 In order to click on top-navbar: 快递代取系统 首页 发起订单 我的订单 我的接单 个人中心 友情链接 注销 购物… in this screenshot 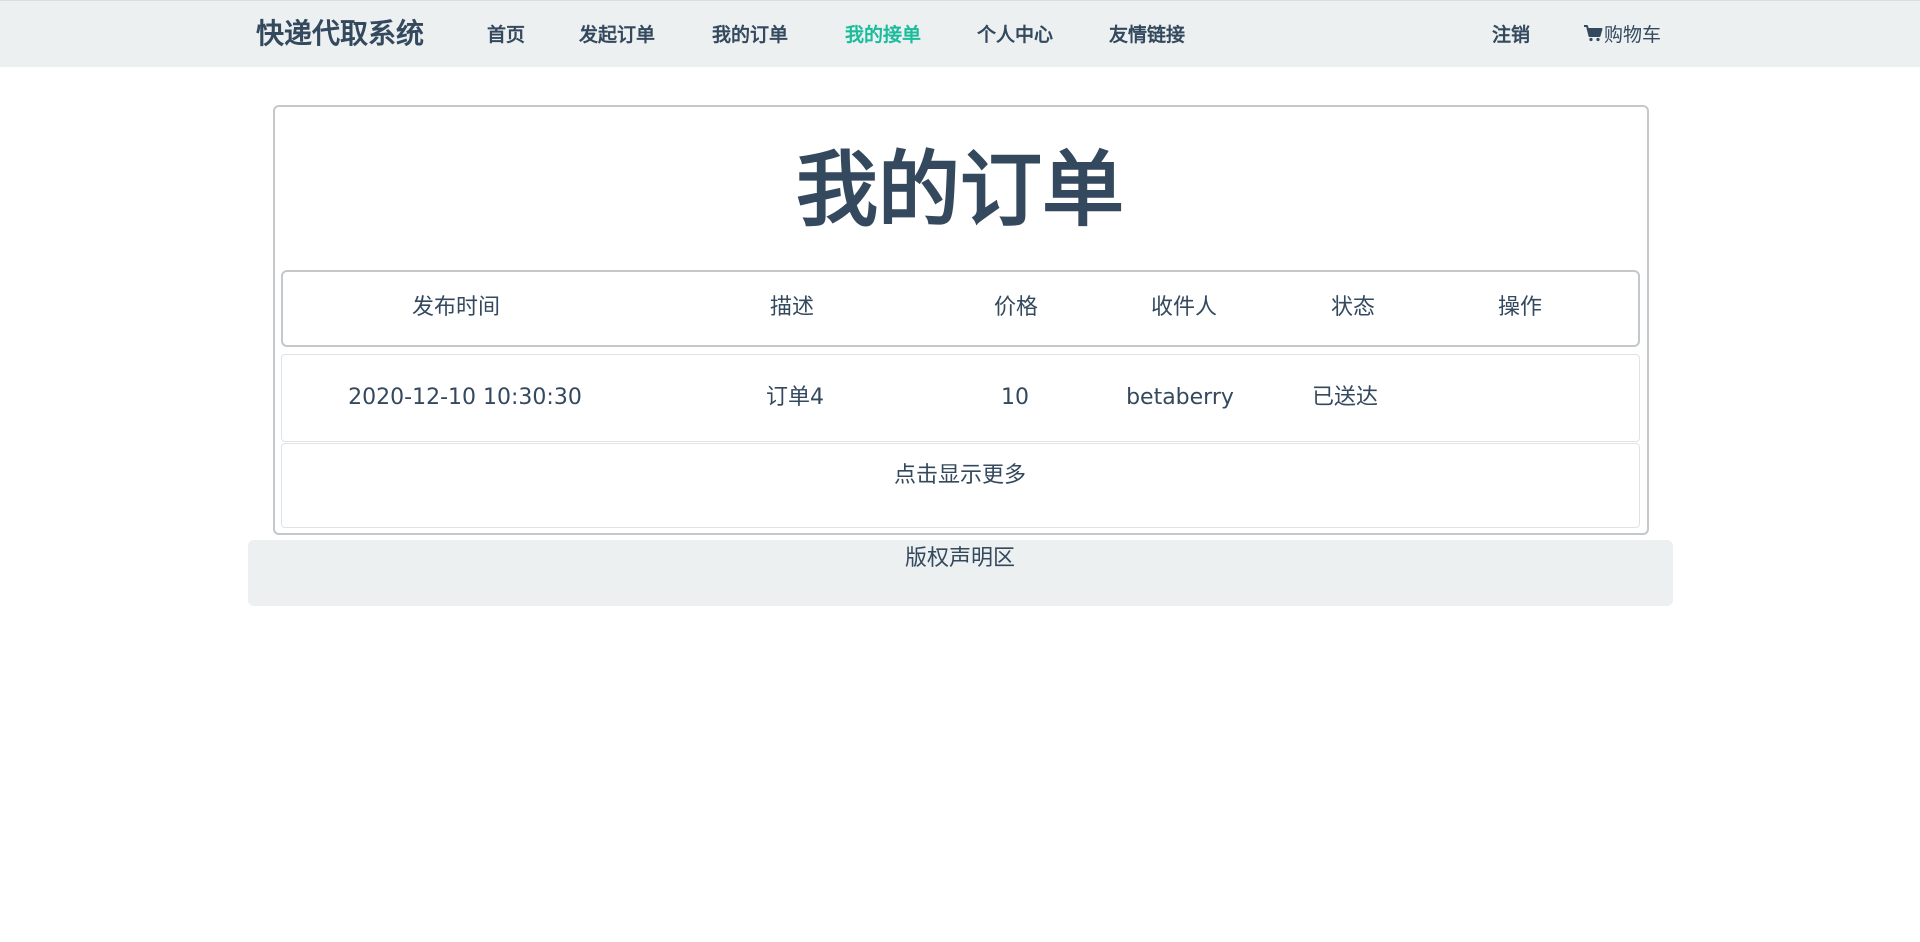, I will do `click(960, 33)`.